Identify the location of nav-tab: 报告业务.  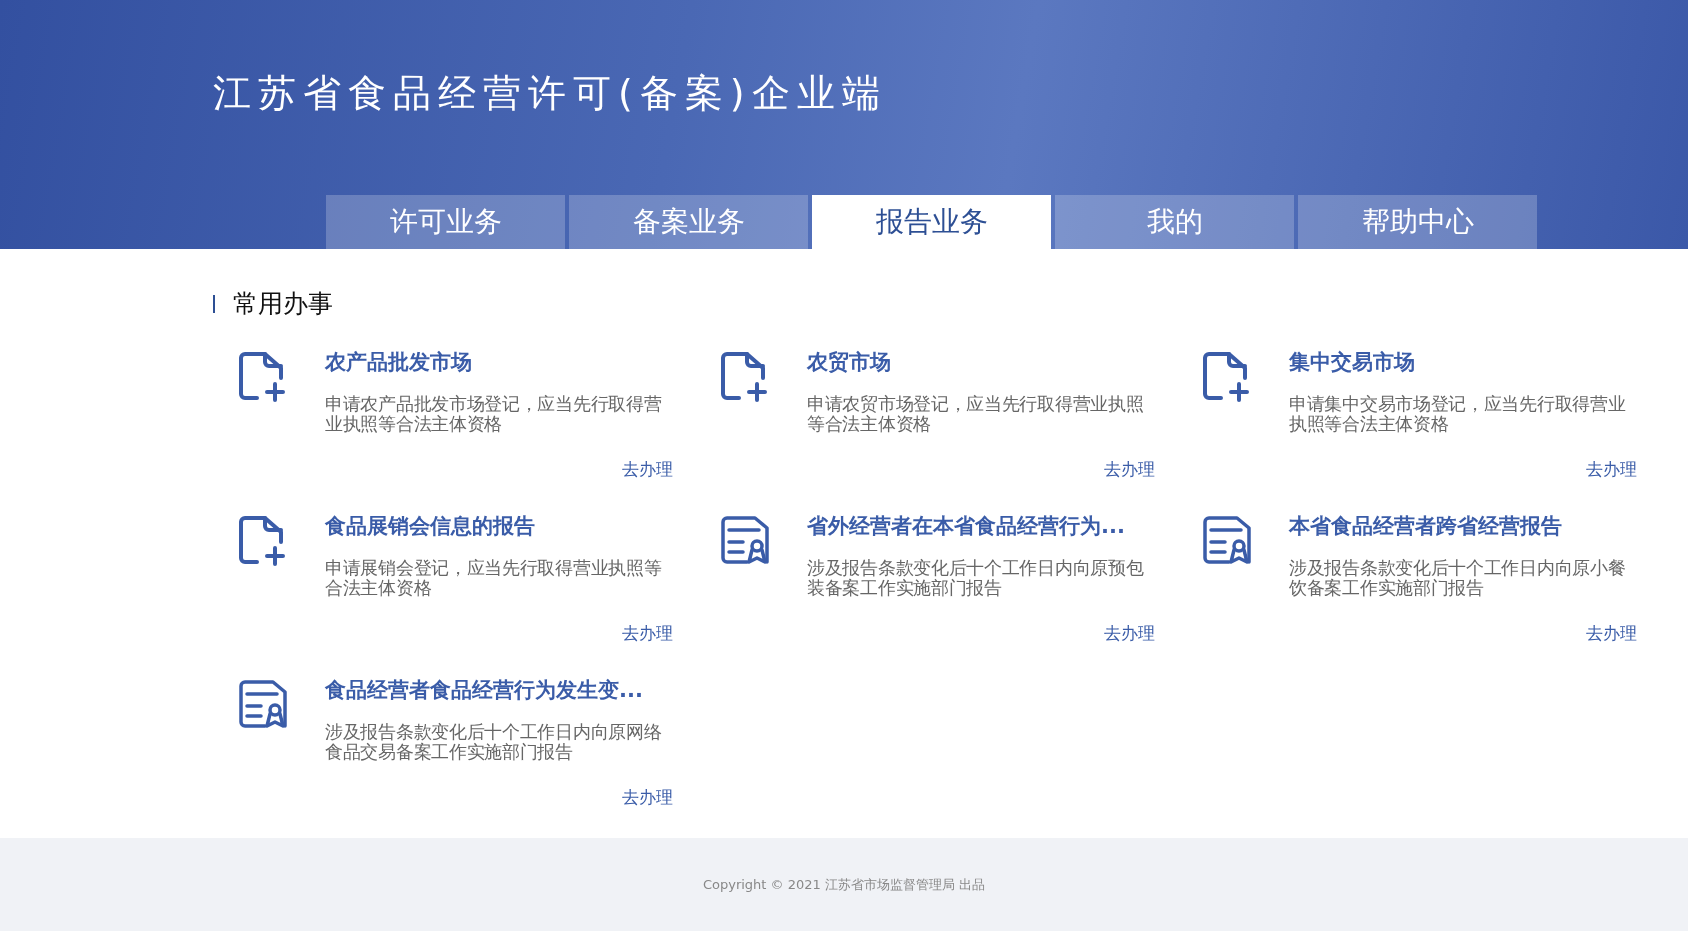
(931, 222).